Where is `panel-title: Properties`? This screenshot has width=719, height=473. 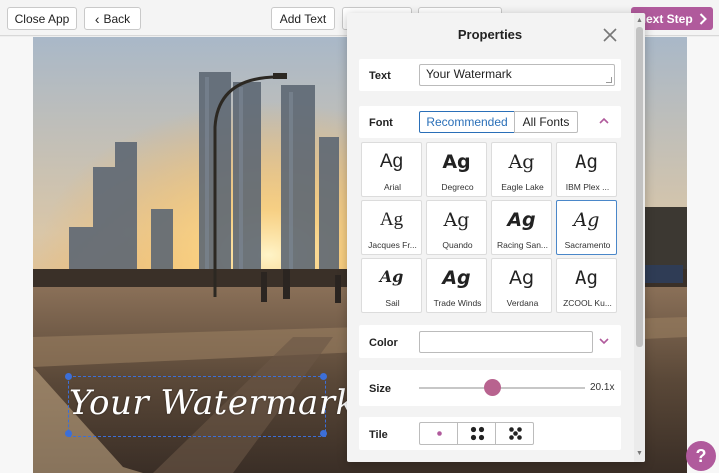
panel-title: Properties is located at coordinates (490, 34).